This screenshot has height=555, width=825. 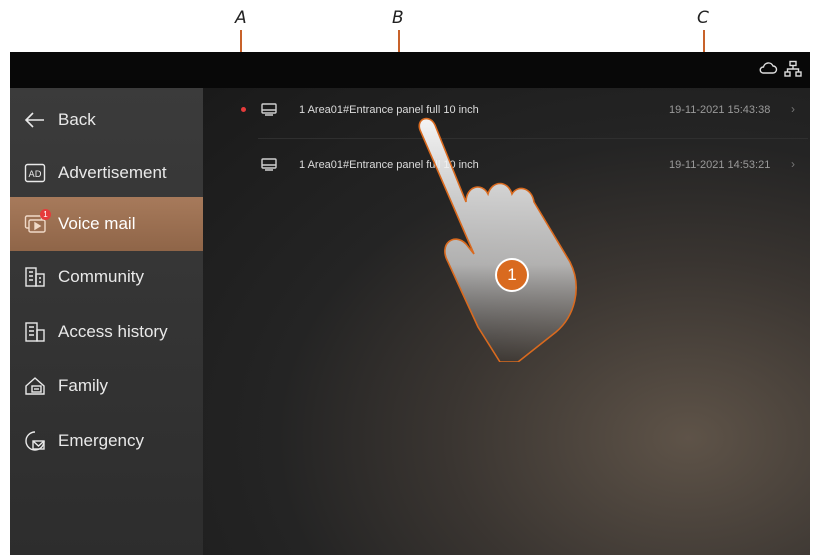 I want to click on message-date: 19-11-2021 15:43:38, so click(x=720, y=110).